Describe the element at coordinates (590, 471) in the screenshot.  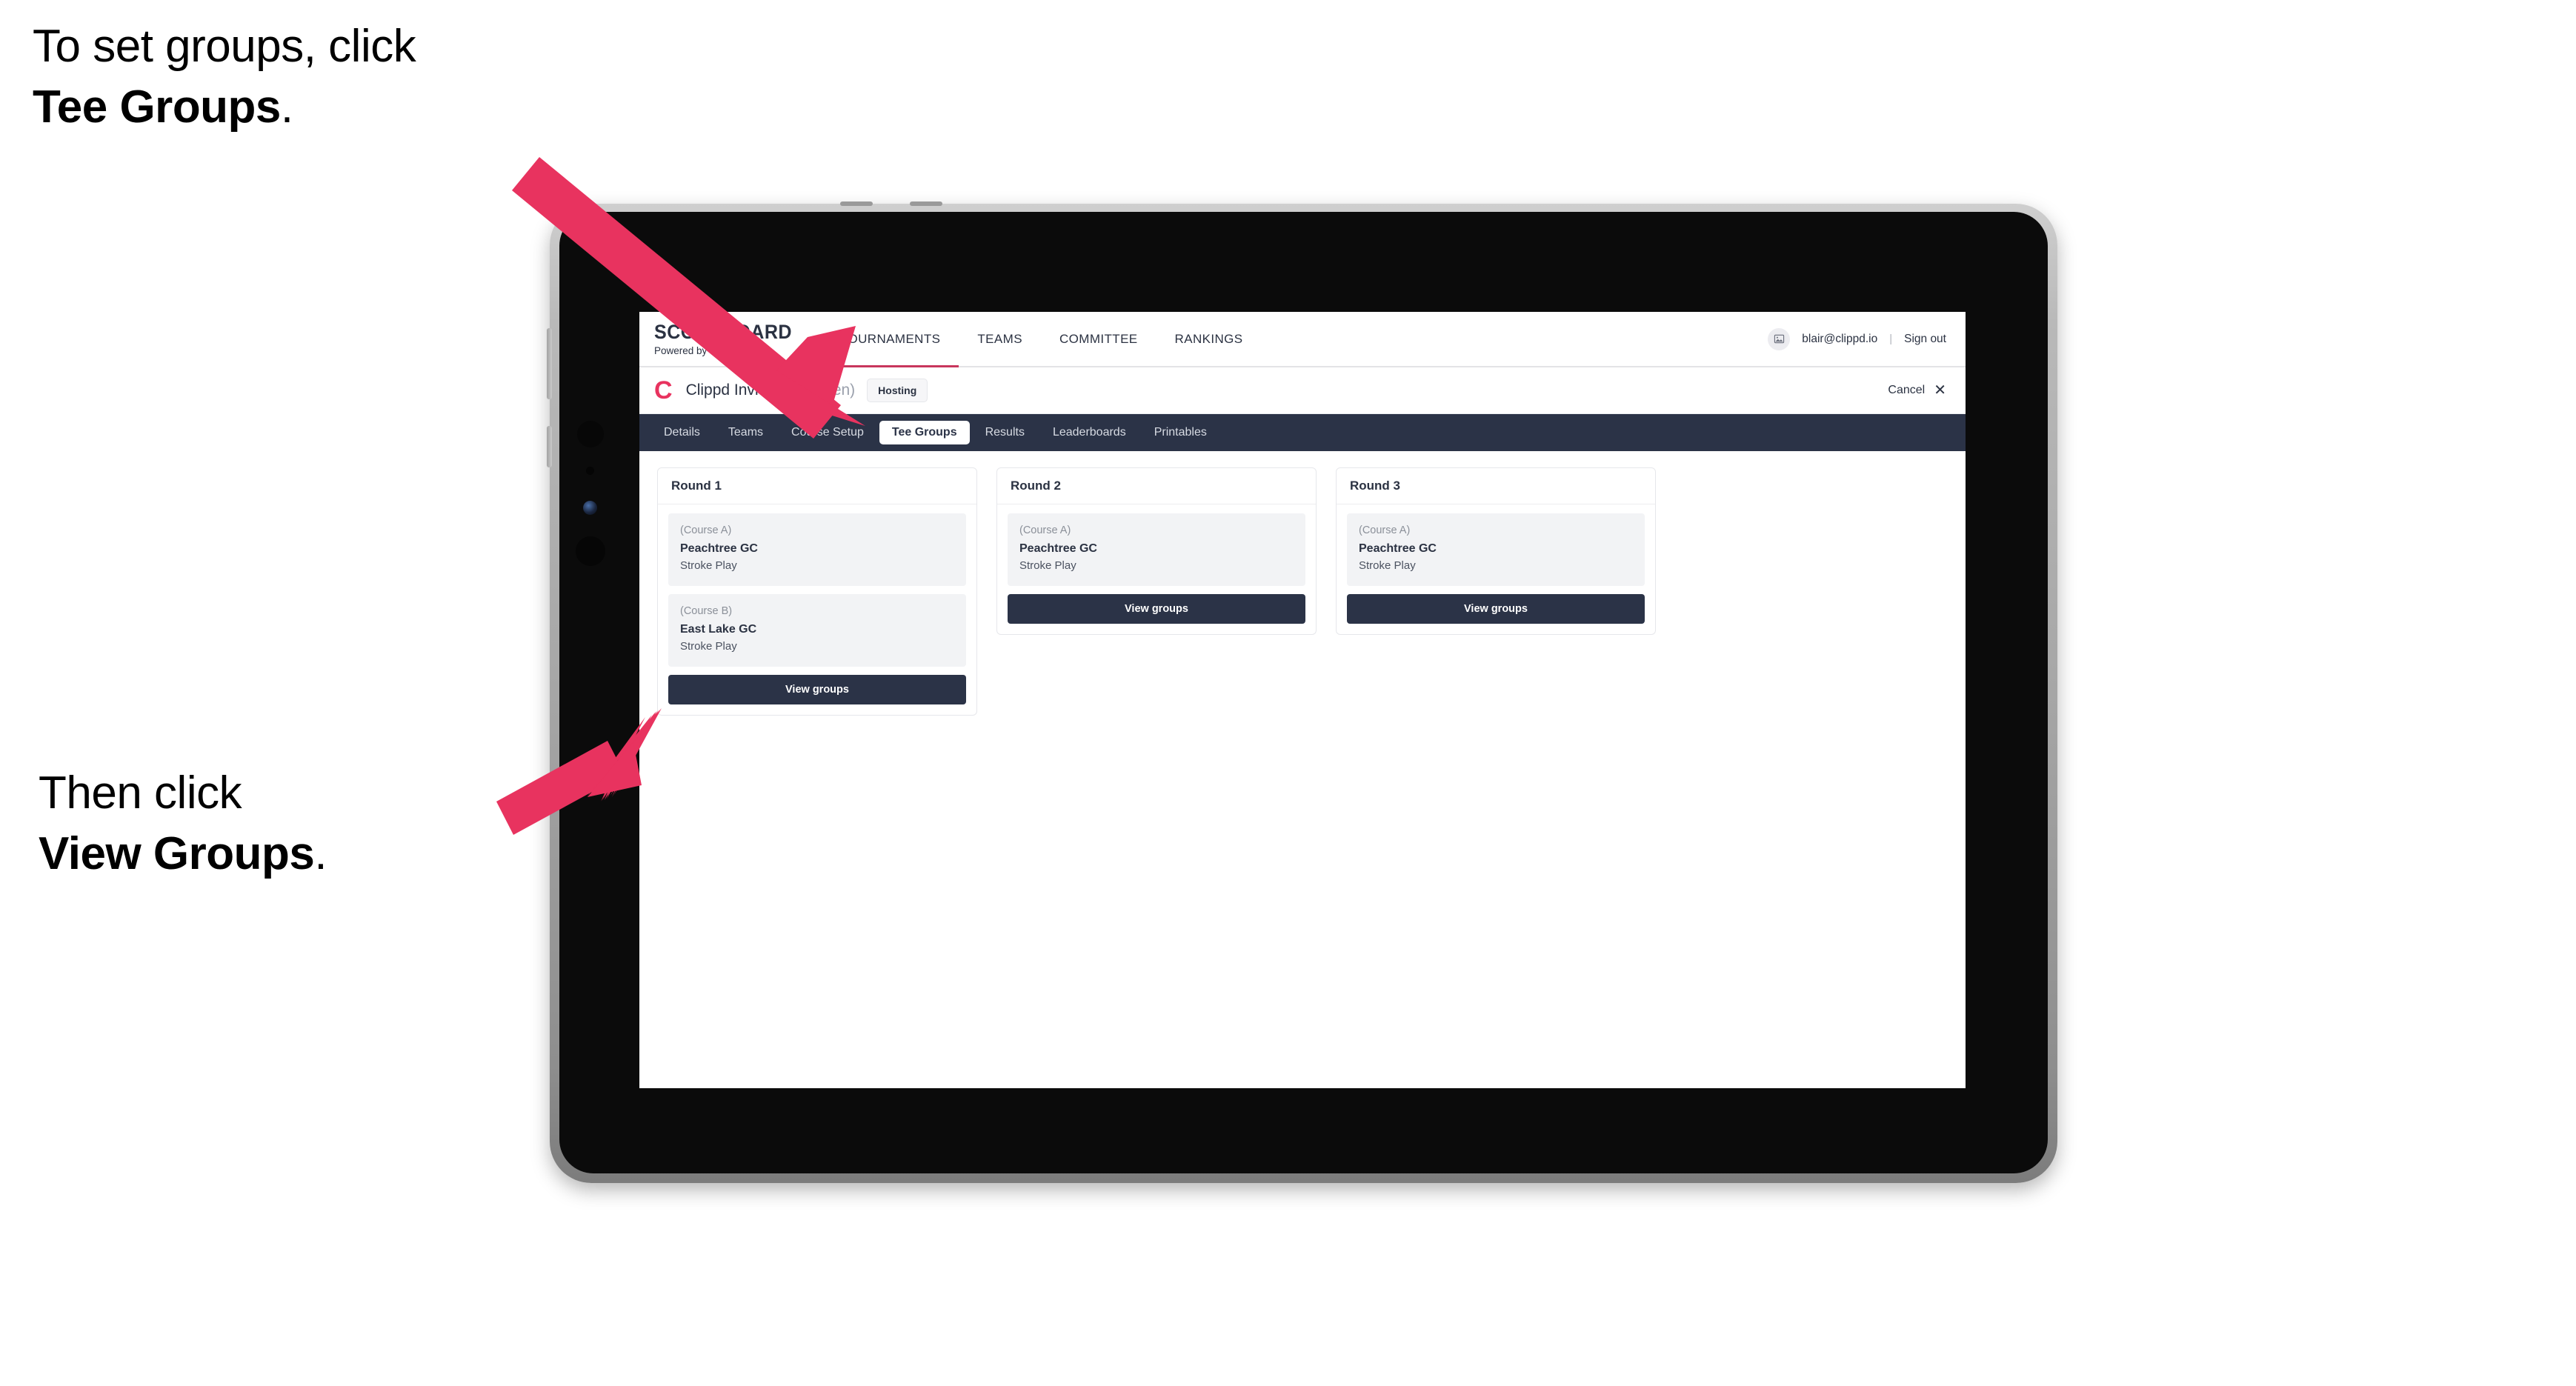
I see `sensor-dot-small` at that location.